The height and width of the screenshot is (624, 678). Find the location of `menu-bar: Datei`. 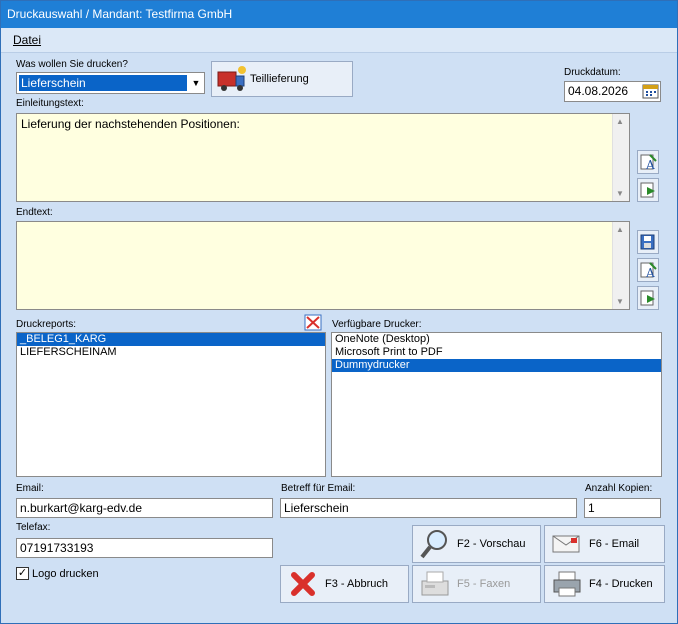

menu-bar: Datei is located at coordinates (339, 40).